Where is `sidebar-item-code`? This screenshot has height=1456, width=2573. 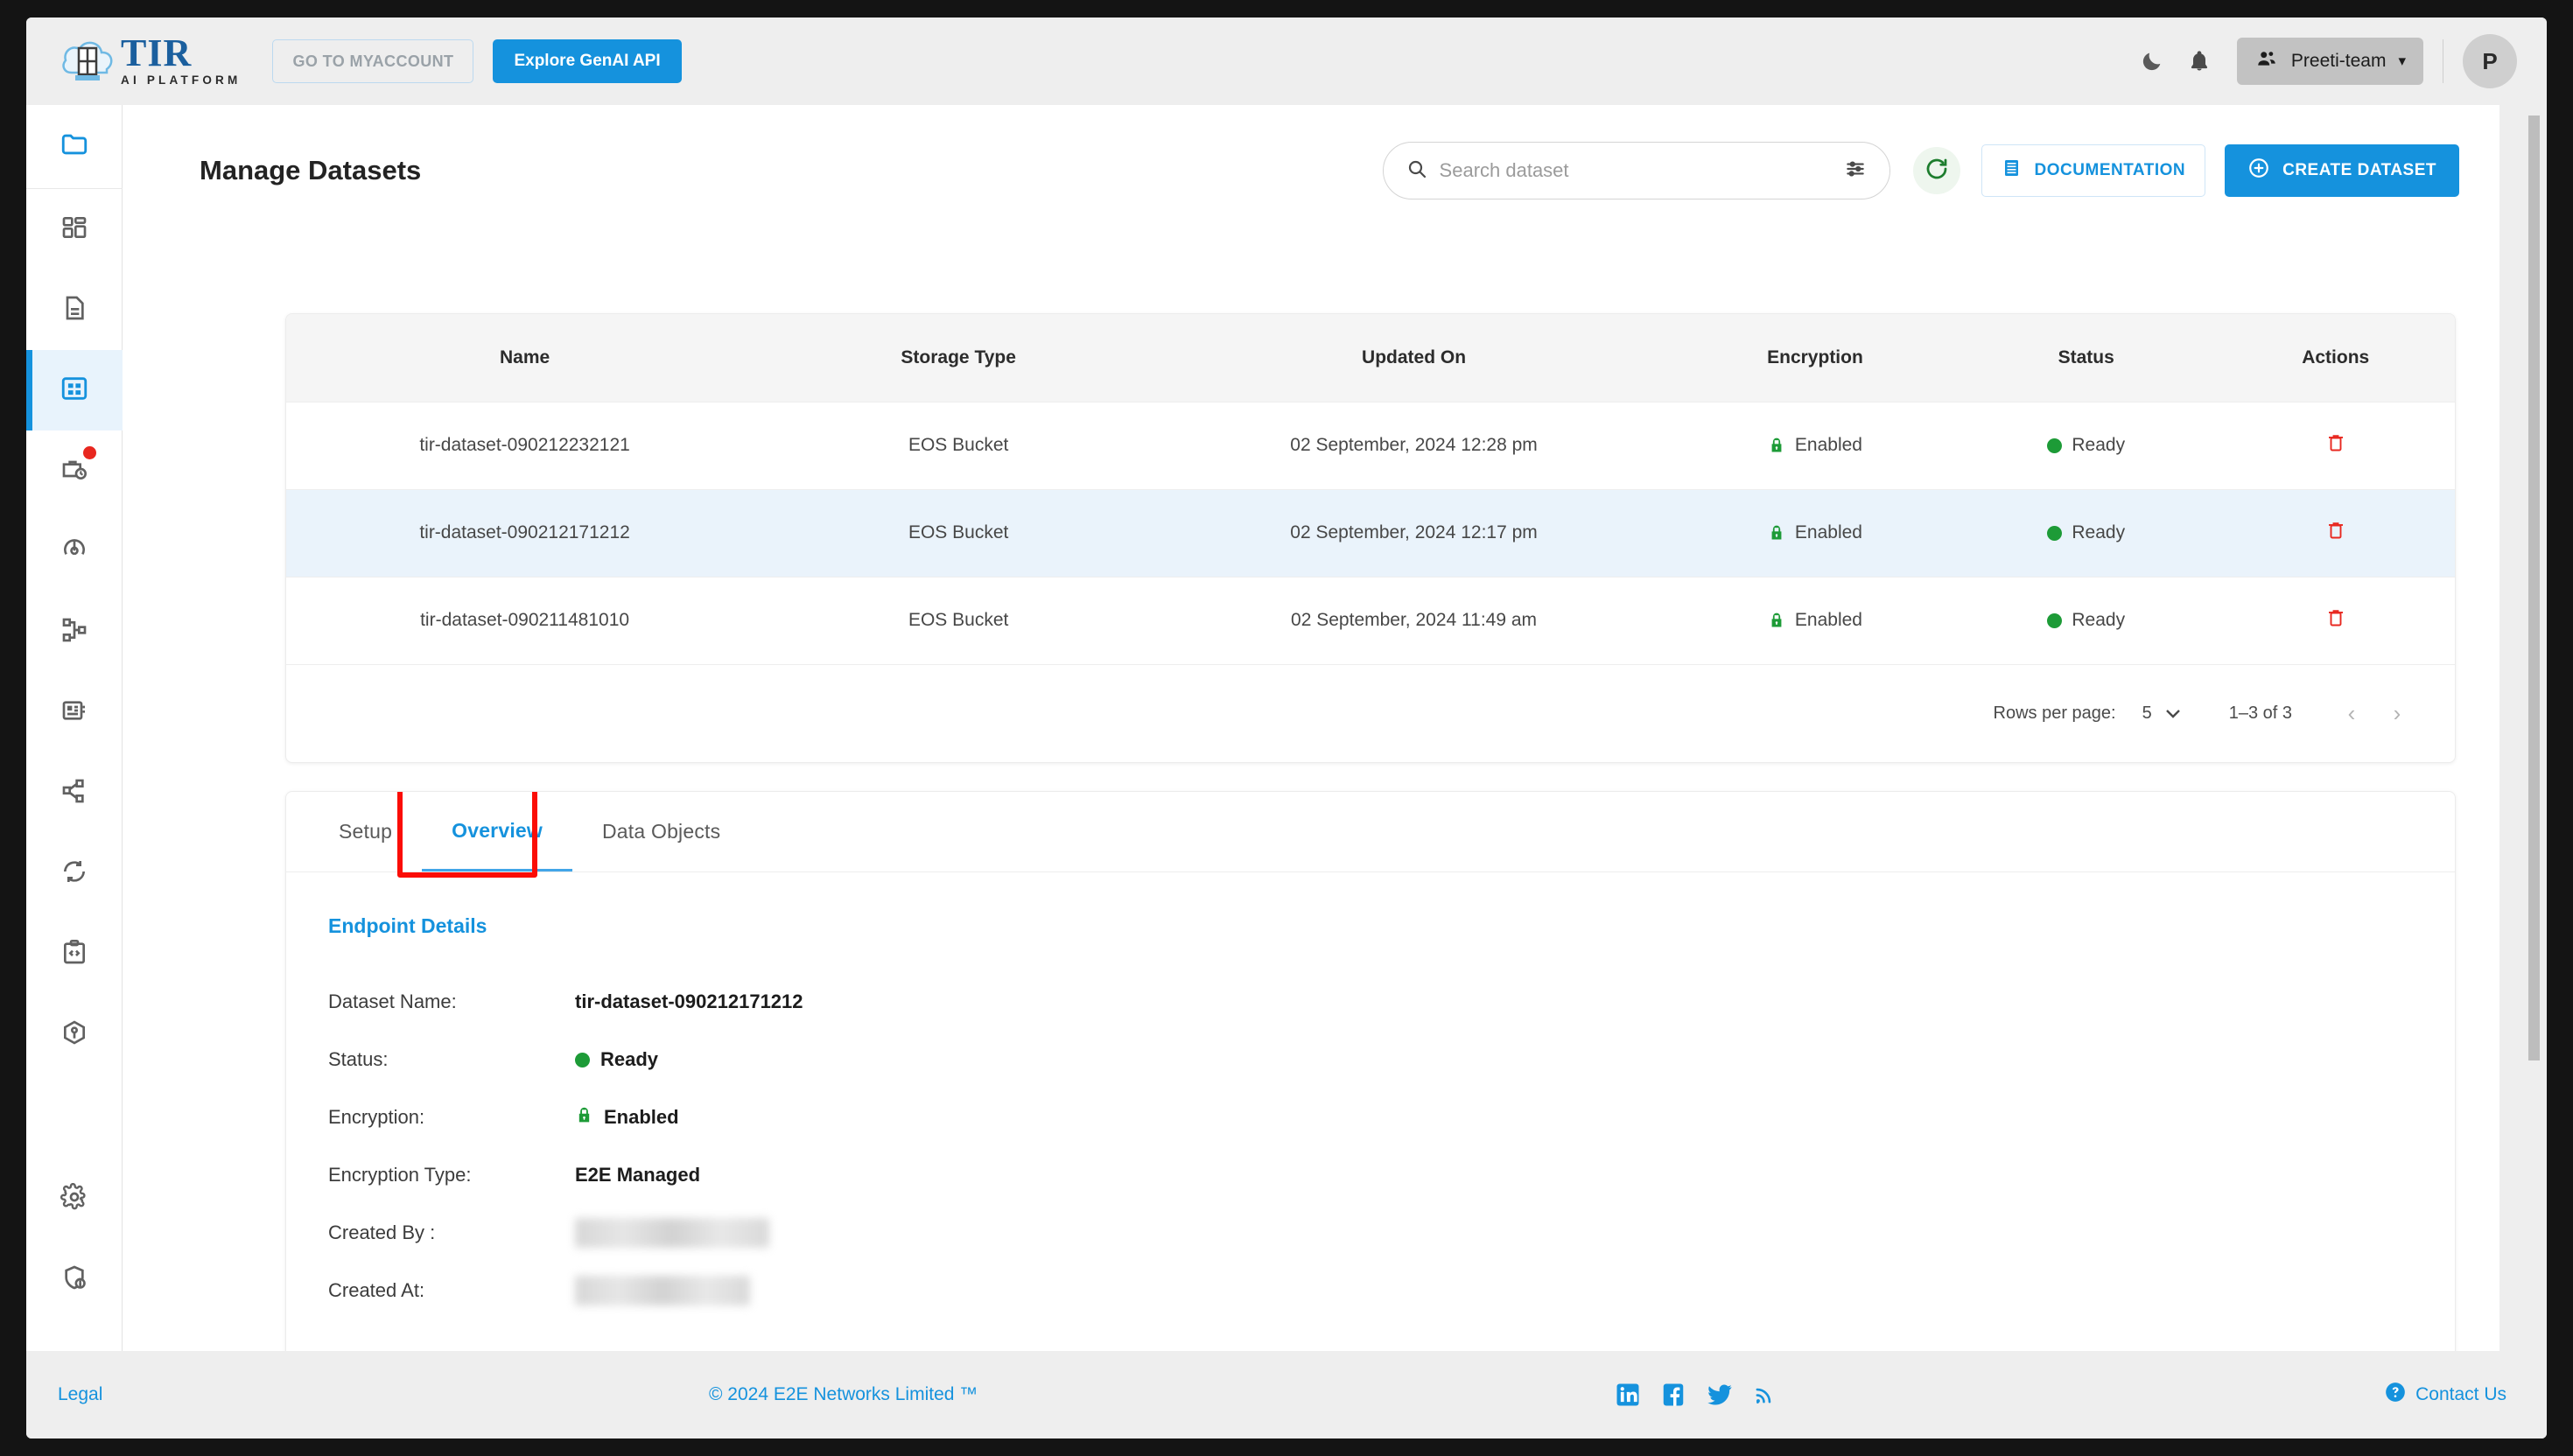
sidebar-item-code is located at coordinates (74, 954).